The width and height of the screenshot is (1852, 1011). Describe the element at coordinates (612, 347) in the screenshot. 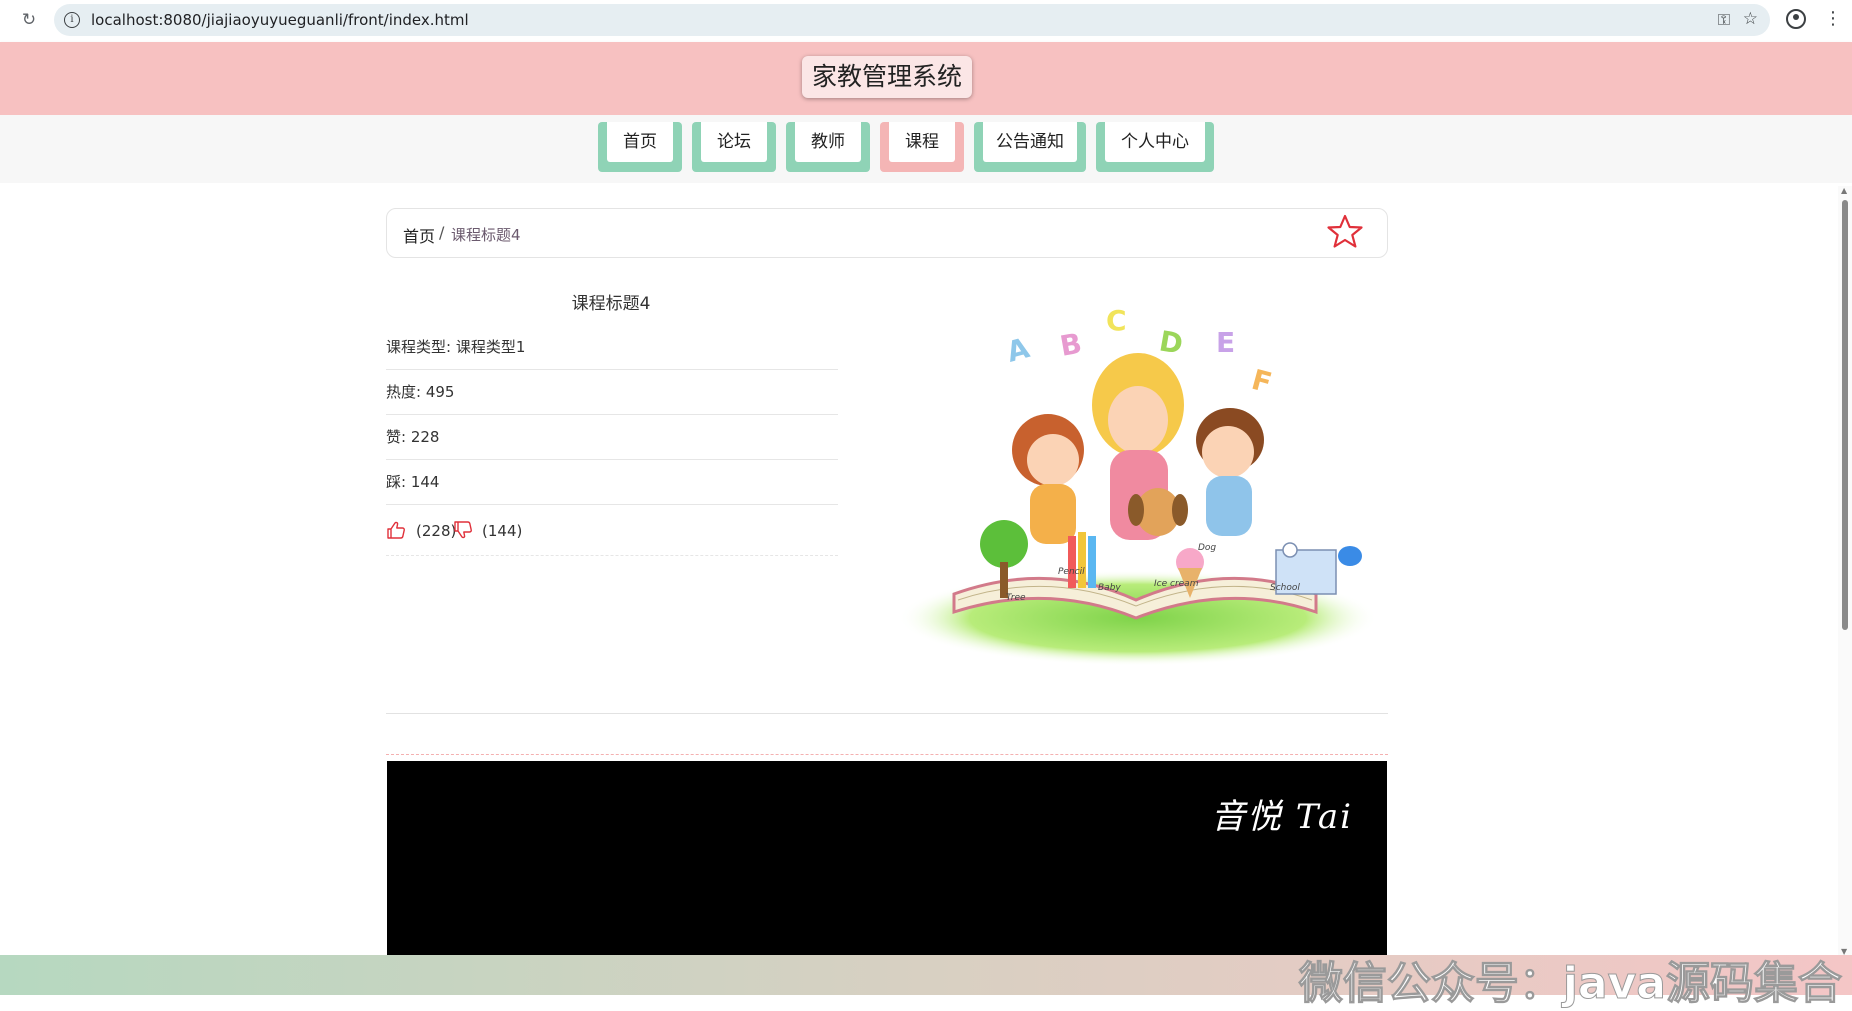

I see `course-type-row: 课程类型: 课程类型1` at that location.